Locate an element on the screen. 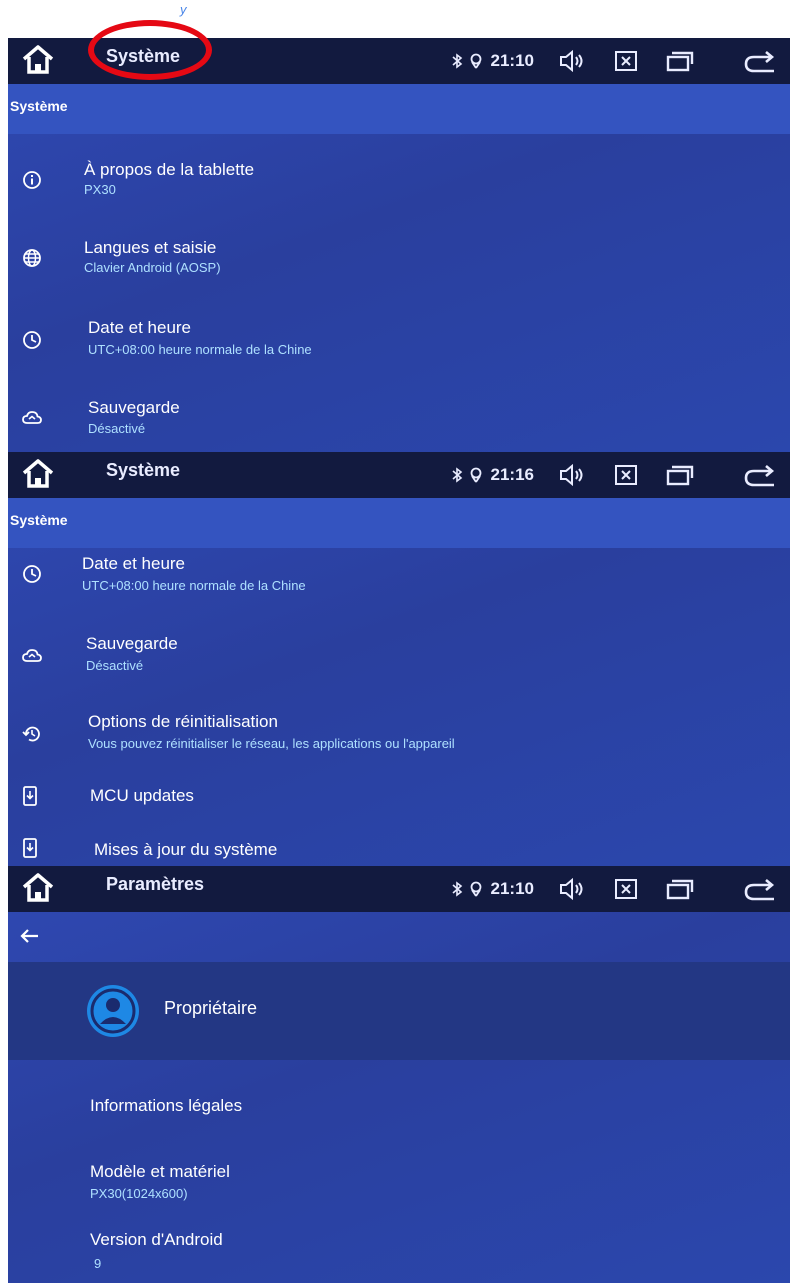  settings-item-android-version: Version d'Android 9 is located at coordinates (399, 1255).